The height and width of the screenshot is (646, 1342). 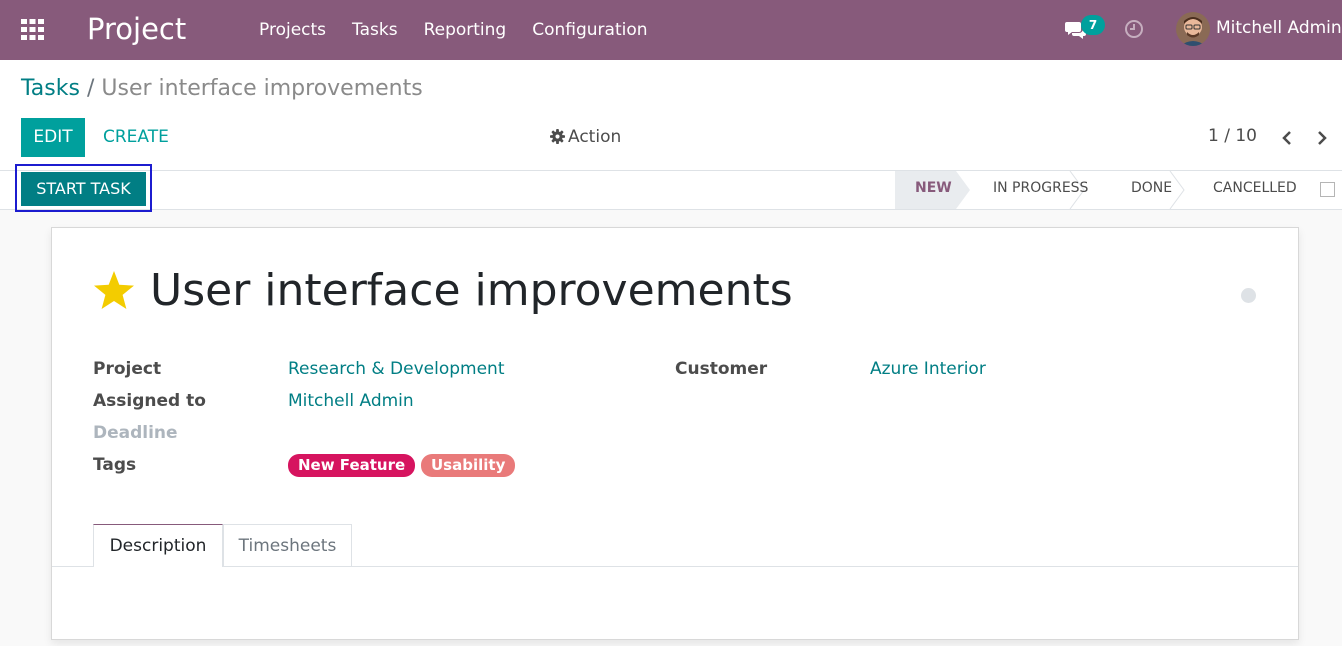 I want to click on menu-projects: Projects, so click(x=292, y=30).